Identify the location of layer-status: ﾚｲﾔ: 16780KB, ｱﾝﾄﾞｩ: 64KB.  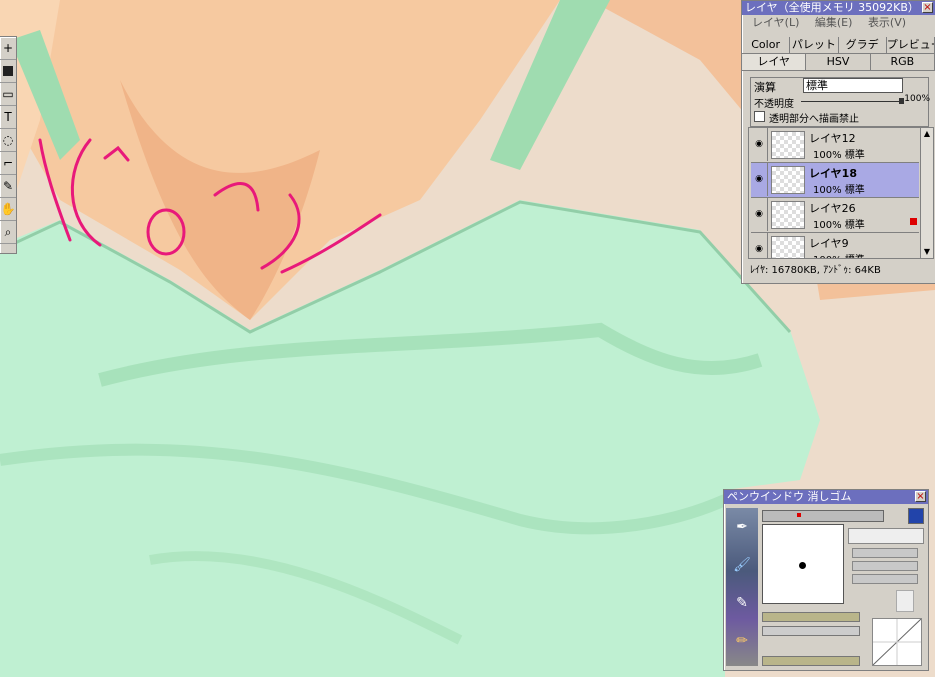
(815, 270).